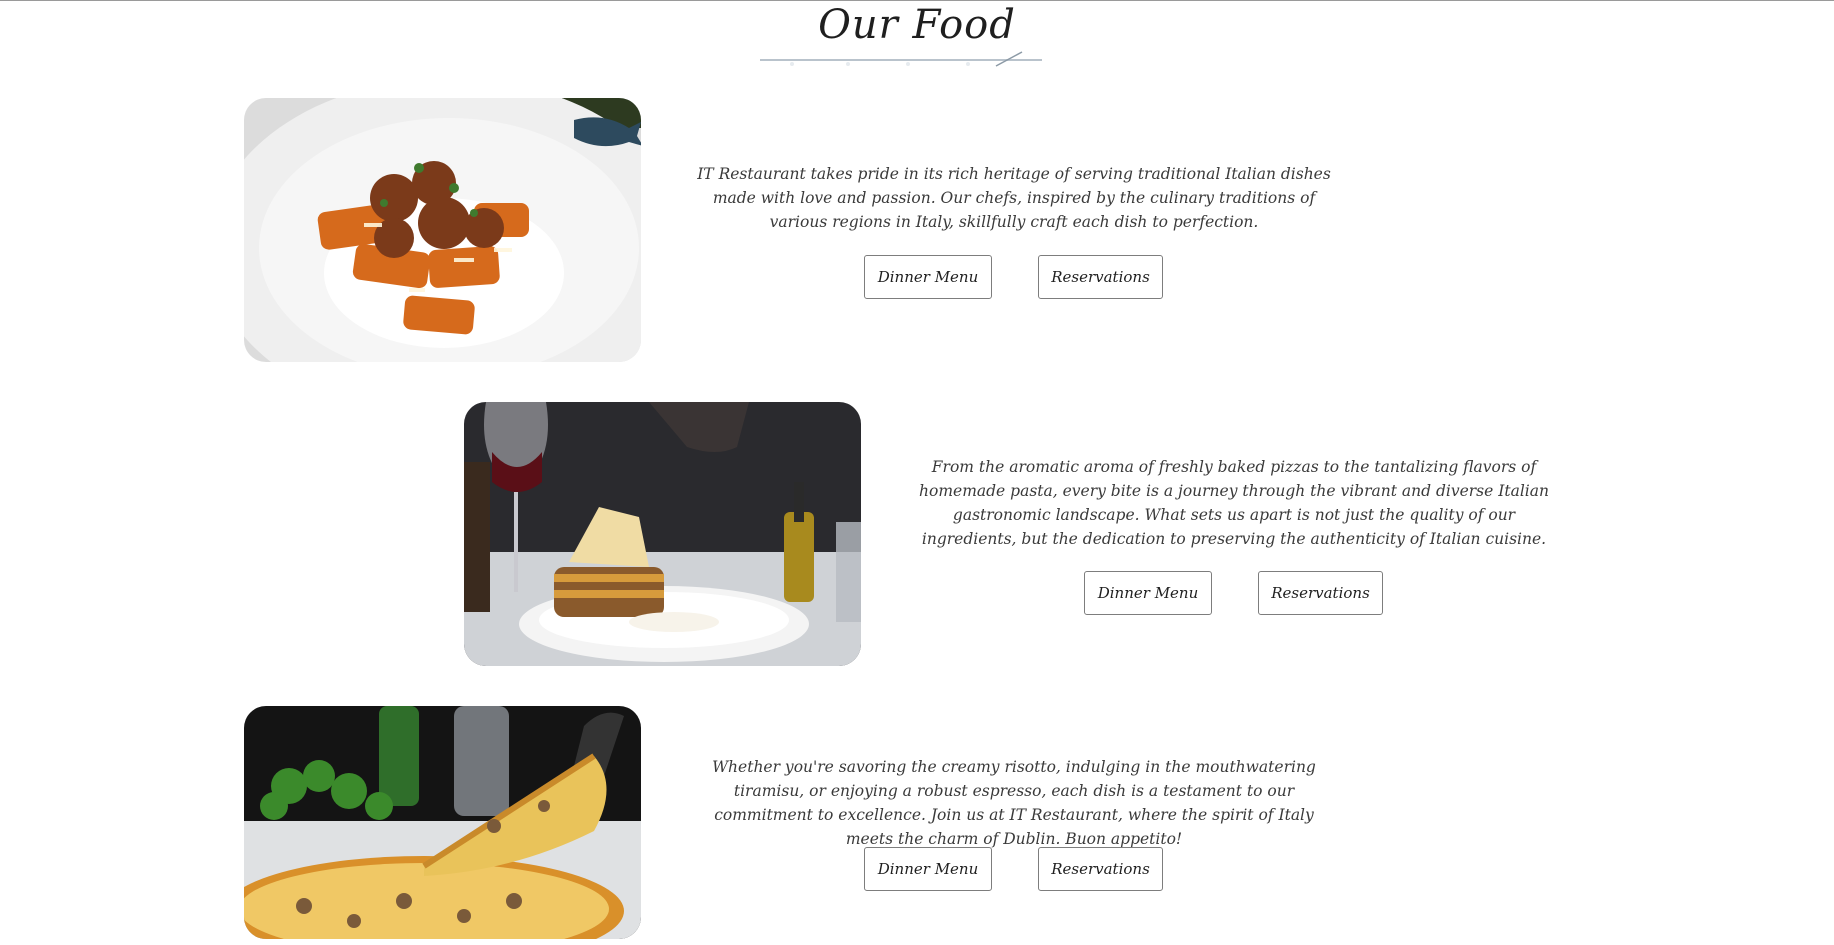  What do you see at coordinates (1100, 869) in the screenshot?
I see `reservations-button-3: Reservations` at bounding box center [1100, 869].